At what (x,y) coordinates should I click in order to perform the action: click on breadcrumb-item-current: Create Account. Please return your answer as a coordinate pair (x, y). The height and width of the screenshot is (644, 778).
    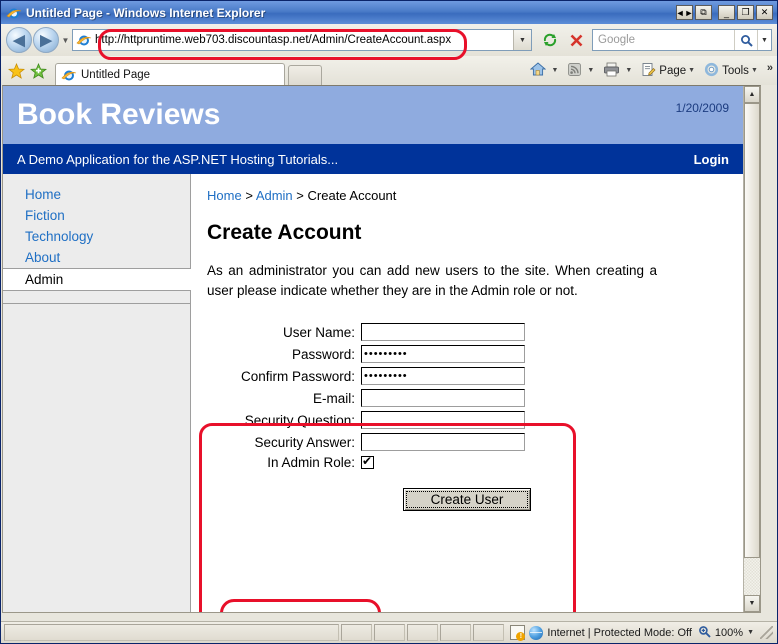
    Looking at the image, I should click on (352, 195).